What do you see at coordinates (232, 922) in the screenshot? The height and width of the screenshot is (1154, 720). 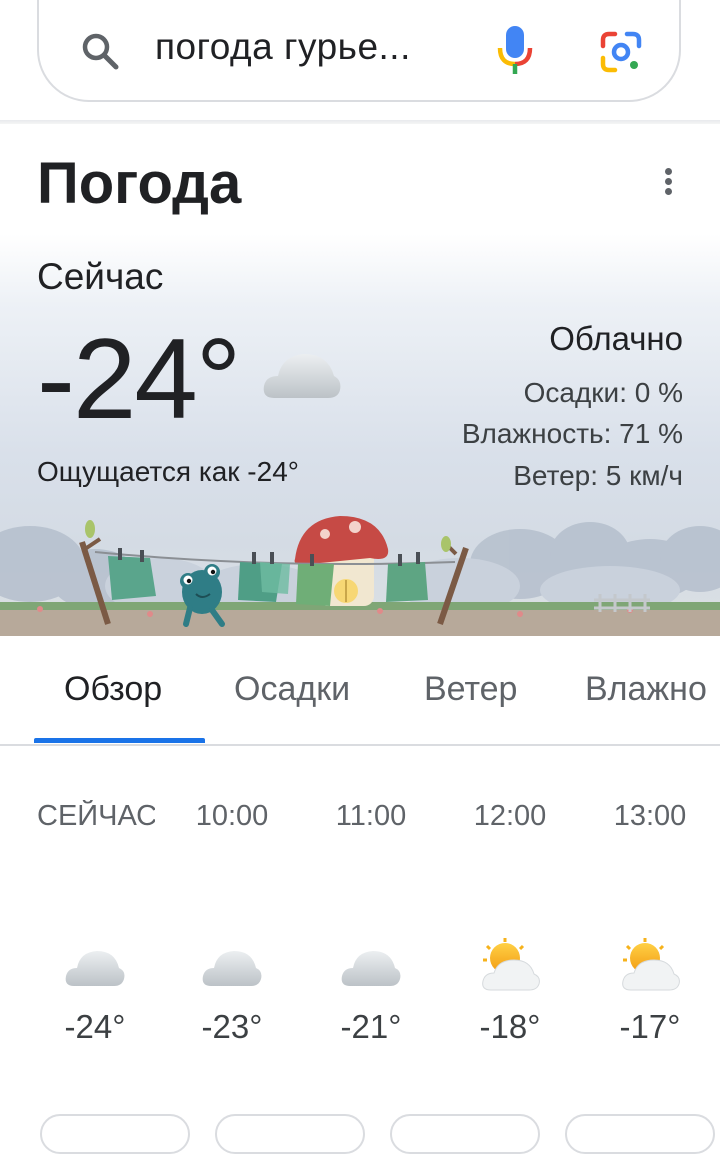 I see `hourly-item: 10:00 -23°` at bounding box center [232, 922].